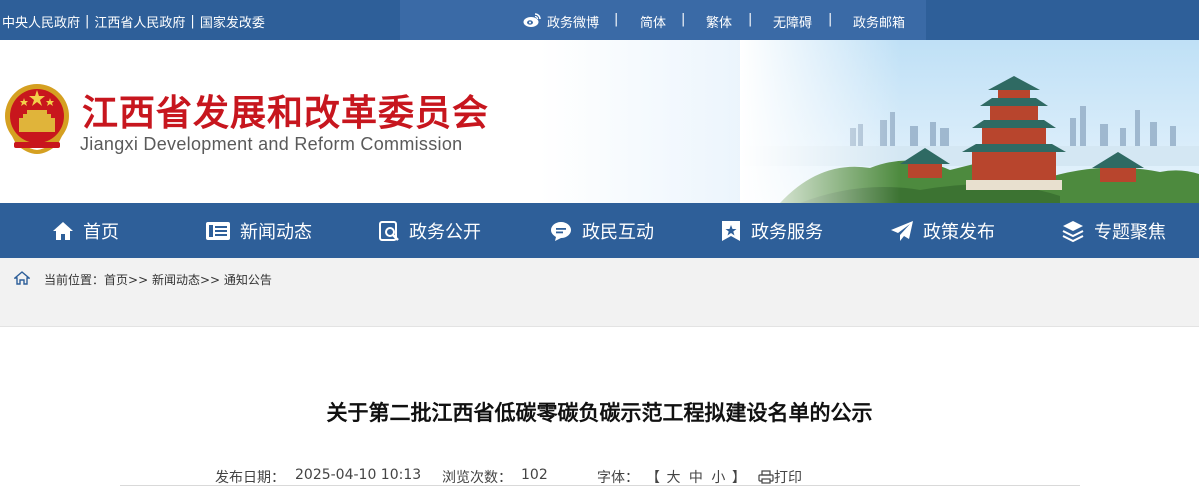  I want to click on nav-open-gov: 政务公开, so click(429, 230).